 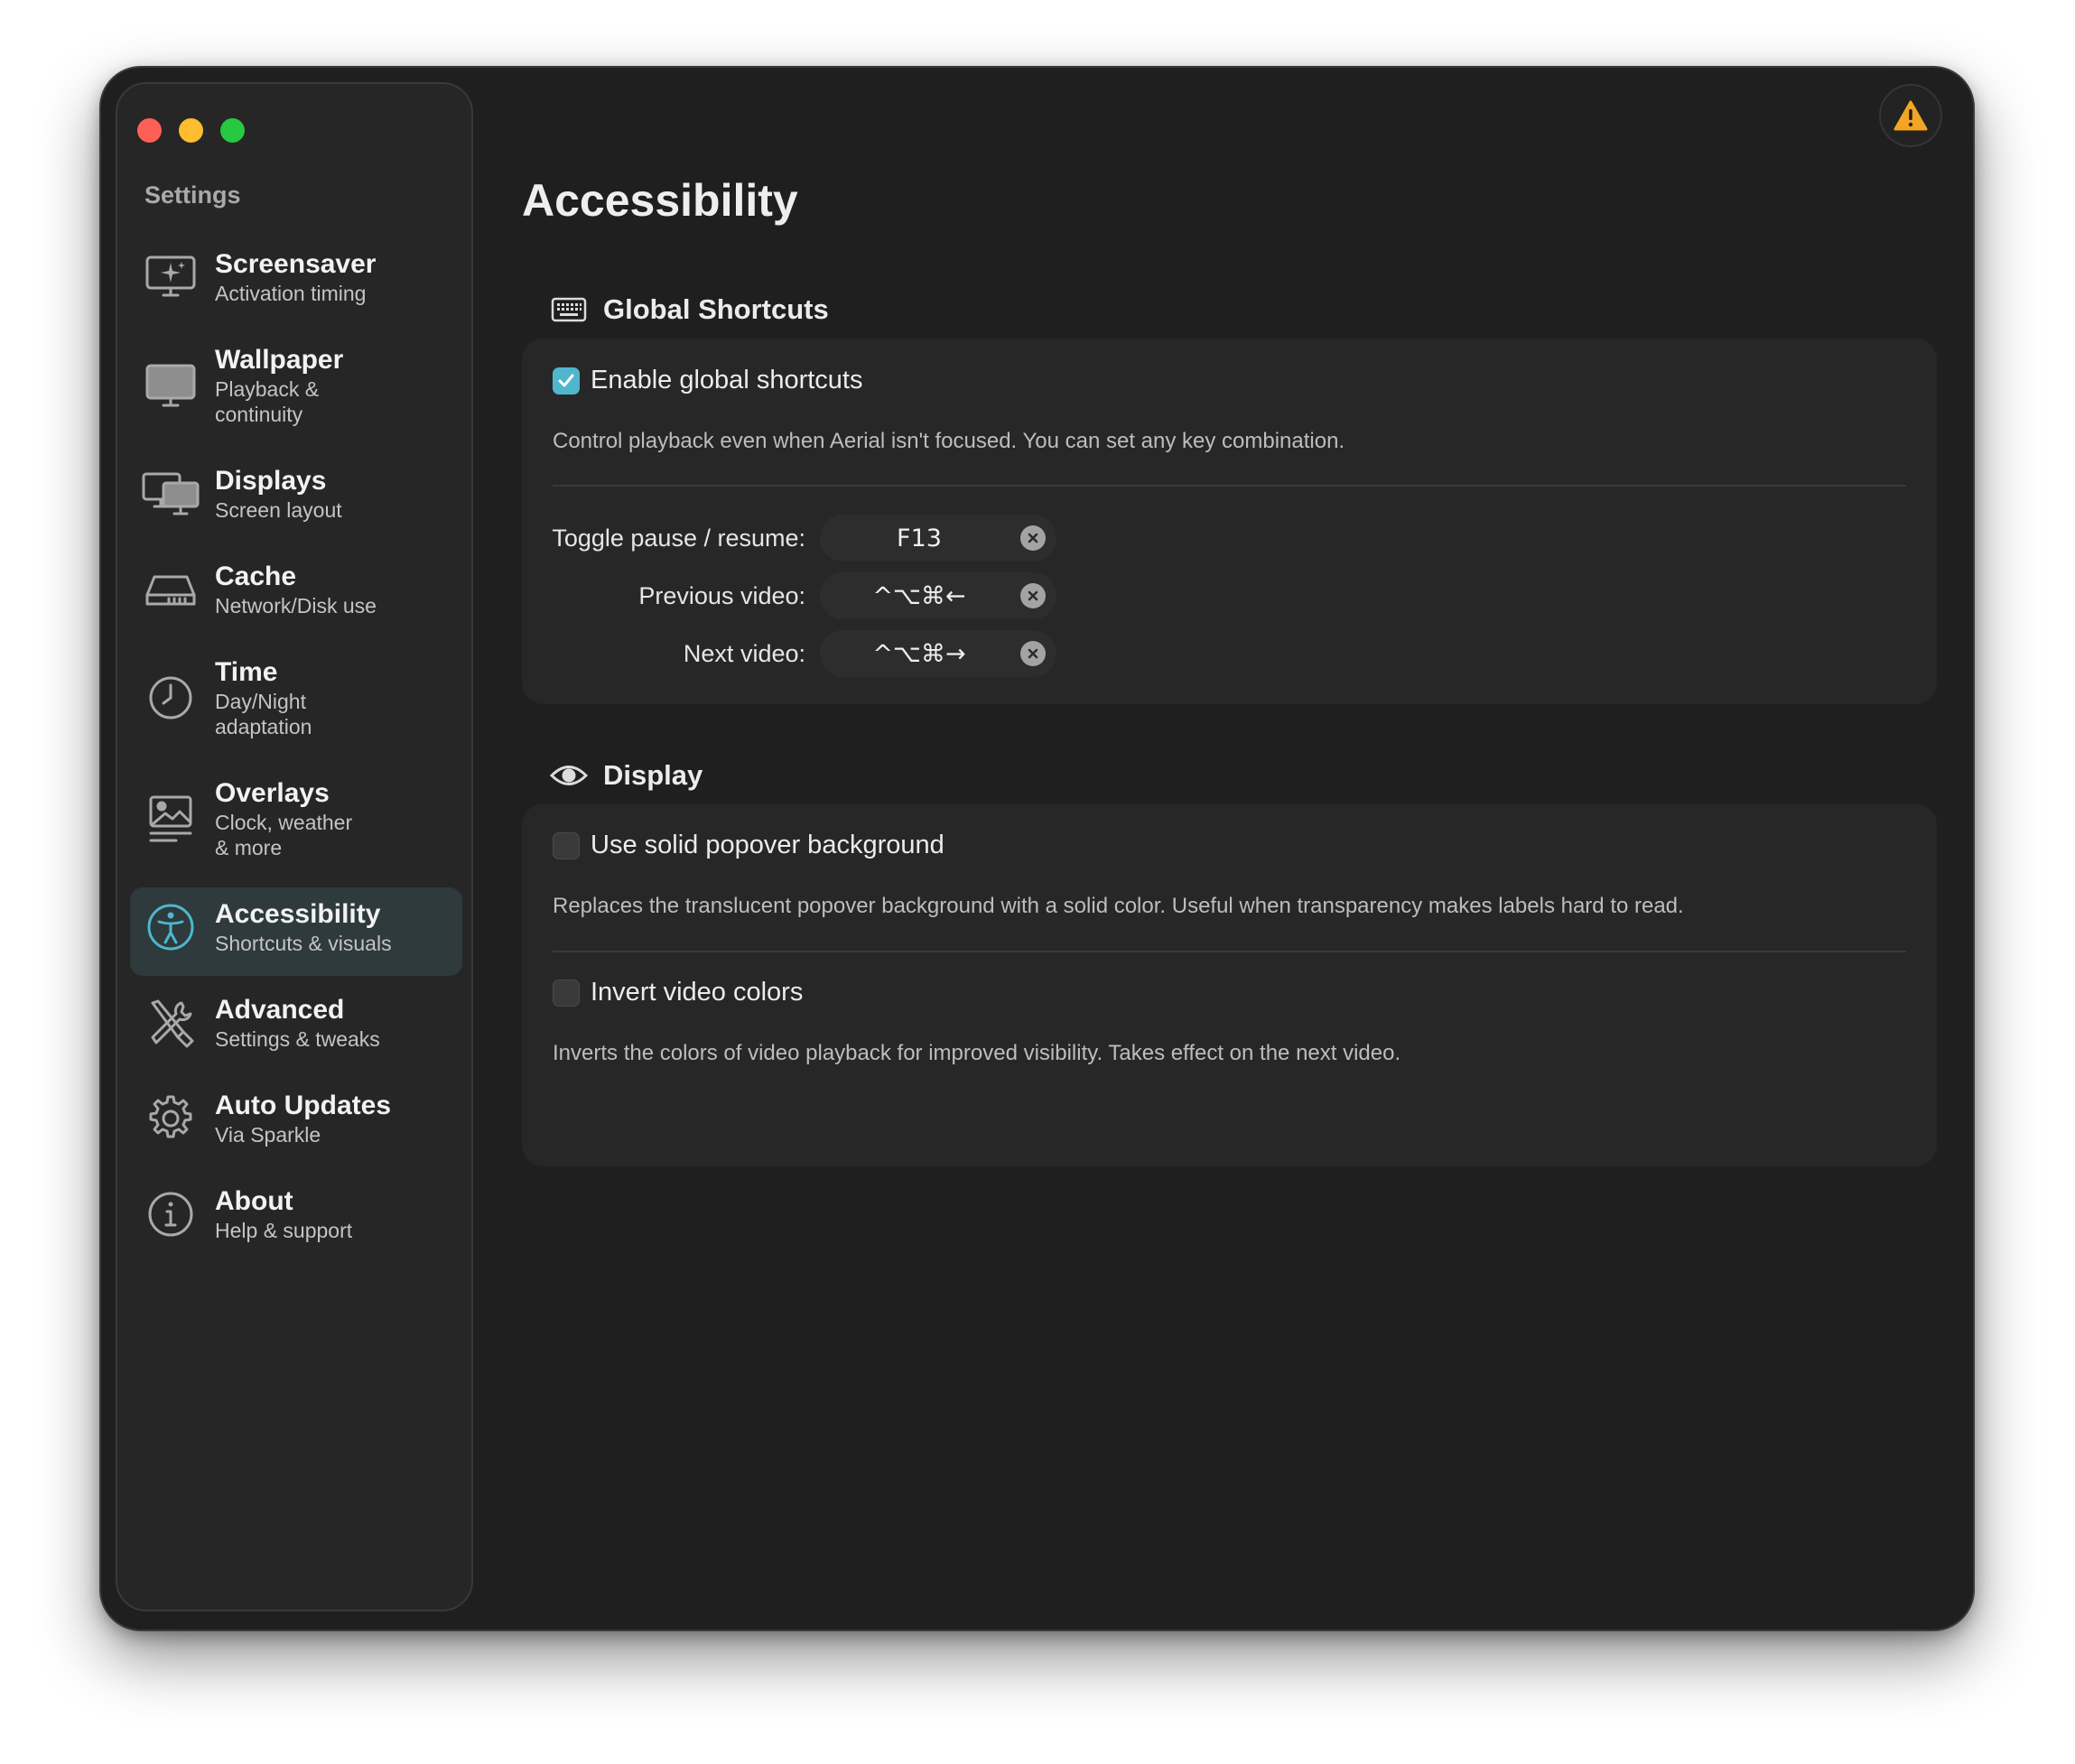 I want to click on shortcut-row-next: Next video: ^⌥⌘→, so click(x=793, y=653).